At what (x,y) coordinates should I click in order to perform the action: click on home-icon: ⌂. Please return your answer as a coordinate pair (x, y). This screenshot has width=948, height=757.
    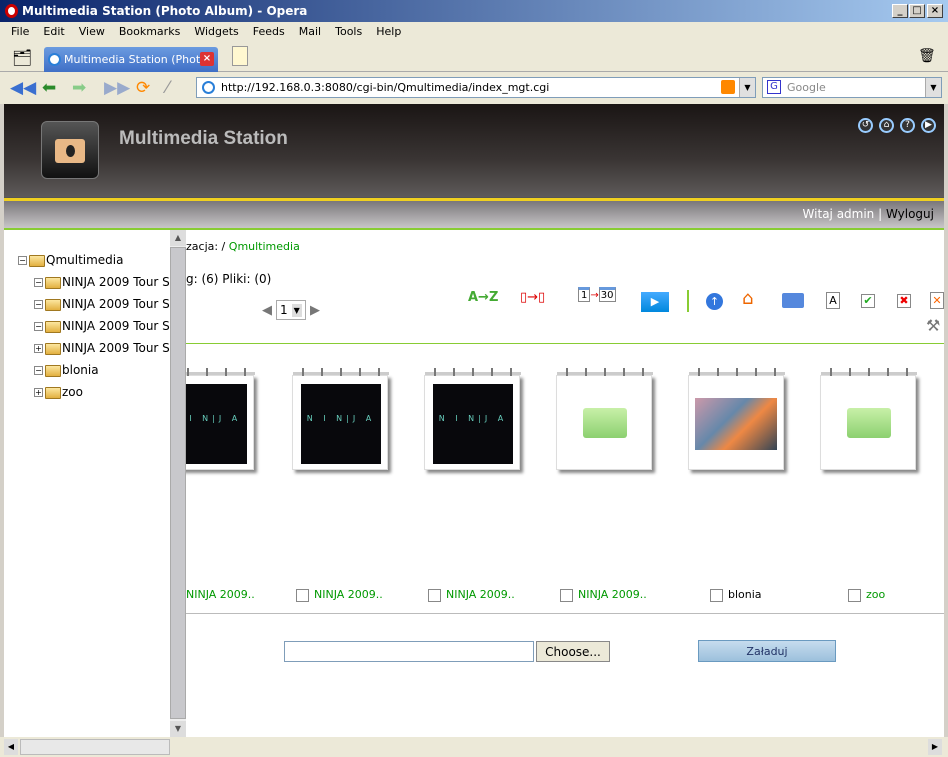
    Looking at the image, I should click on (886, 125).